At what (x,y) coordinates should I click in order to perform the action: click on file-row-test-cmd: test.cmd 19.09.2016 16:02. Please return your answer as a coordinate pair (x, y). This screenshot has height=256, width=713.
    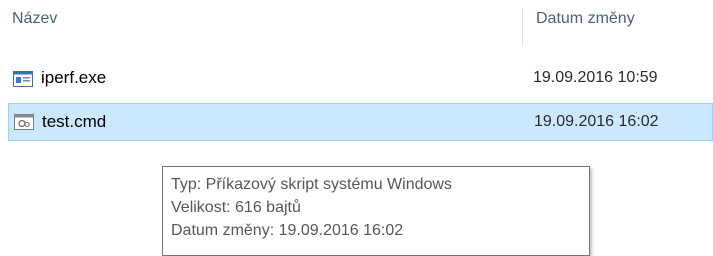
    Looking at the image, I should click on (360, 122).